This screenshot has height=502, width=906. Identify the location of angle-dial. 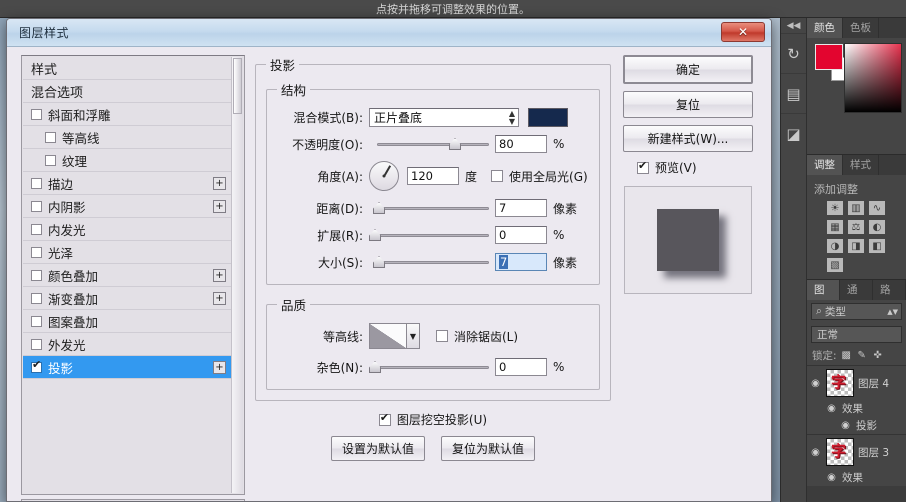
(384, 176).